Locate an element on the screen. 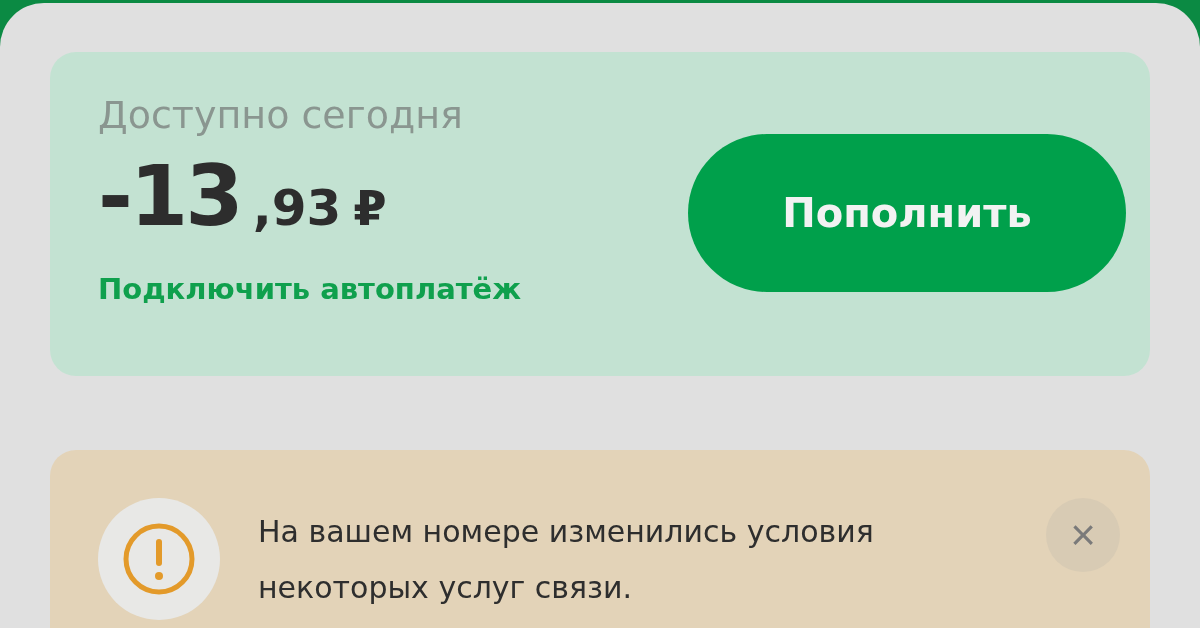 The height and width of the screenshot is (628, 1200). balance-title: Доступно сегодня is located at coordinates (281, 115).